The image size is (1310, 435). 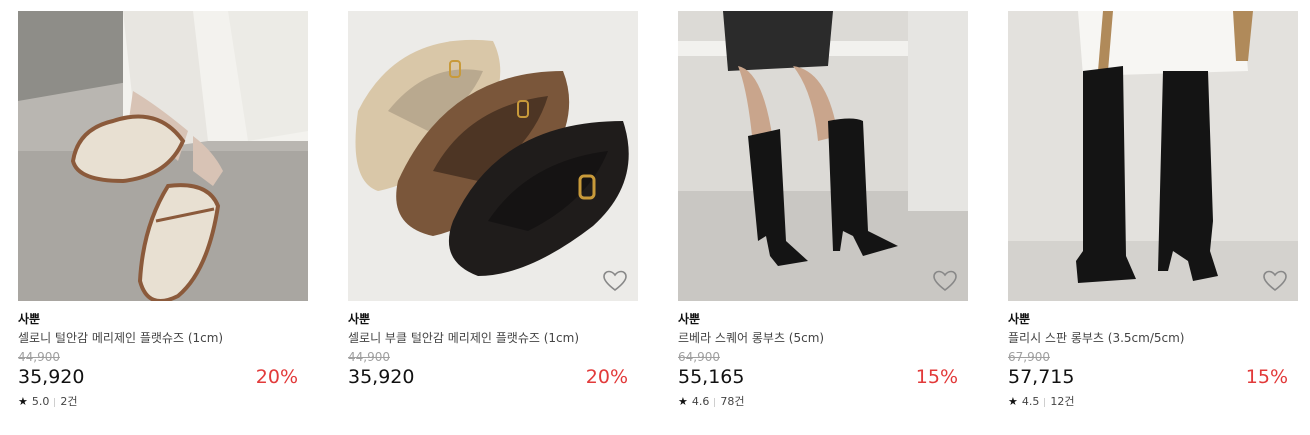 What do you see at coordinates (69, 401) in the screenshot?
I see `review-count: 2건` at bounding box center [69, 401].